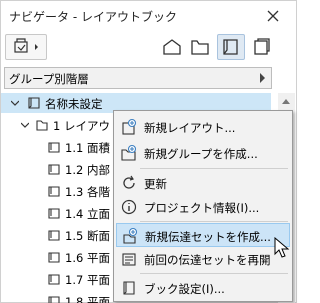  I want to click on publisher-sets-button, so click(262, 47).